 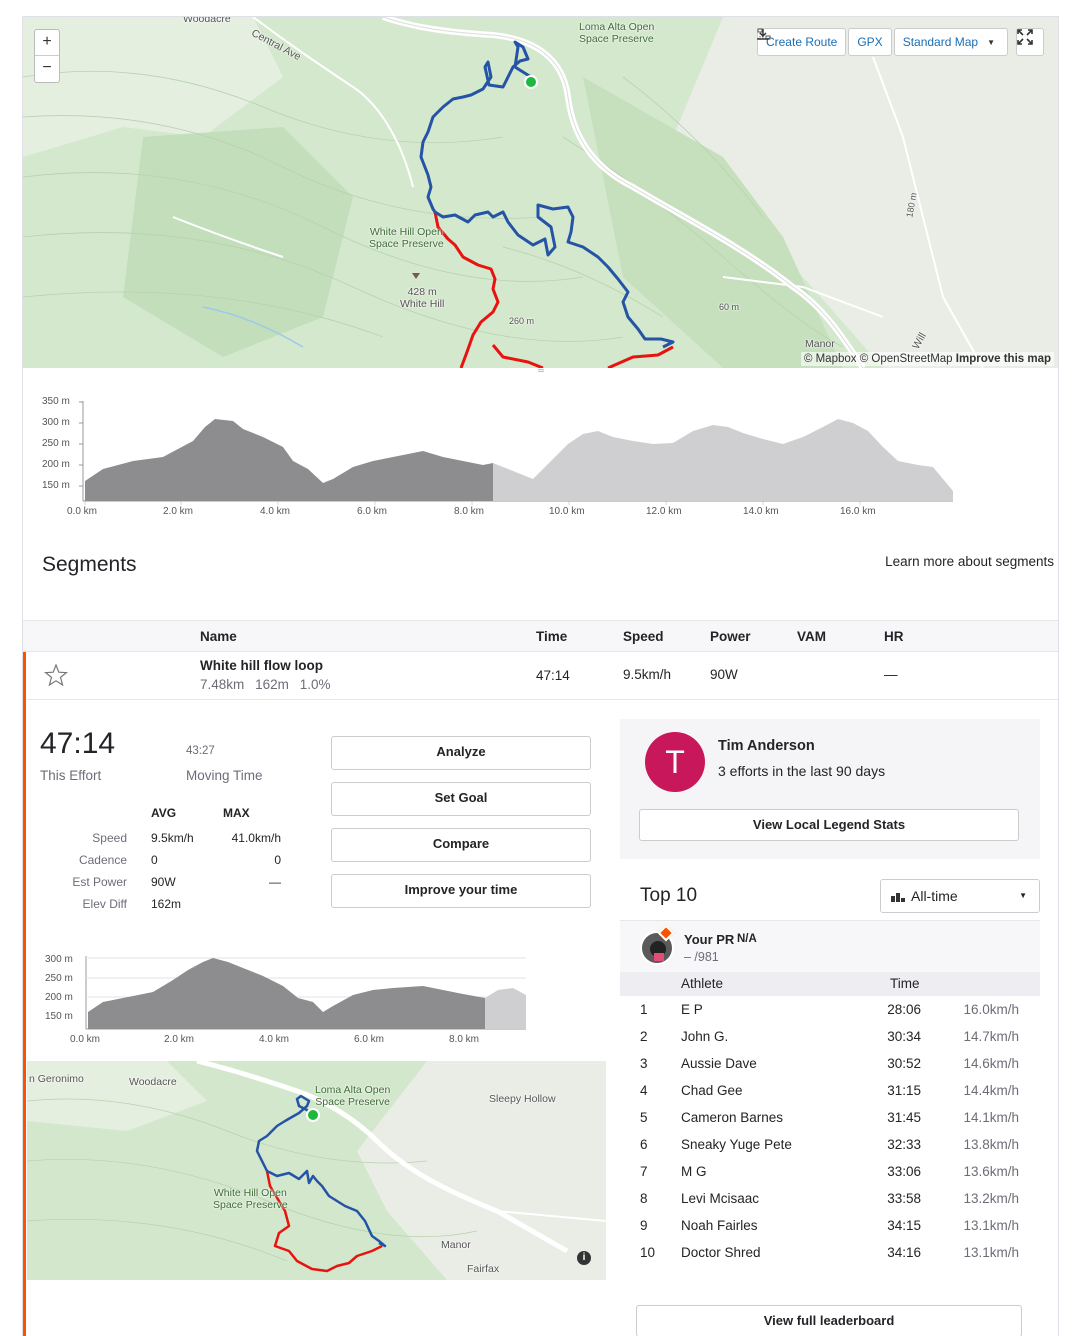 I want to click on col-hr: HR, so click(x=894, y=636).